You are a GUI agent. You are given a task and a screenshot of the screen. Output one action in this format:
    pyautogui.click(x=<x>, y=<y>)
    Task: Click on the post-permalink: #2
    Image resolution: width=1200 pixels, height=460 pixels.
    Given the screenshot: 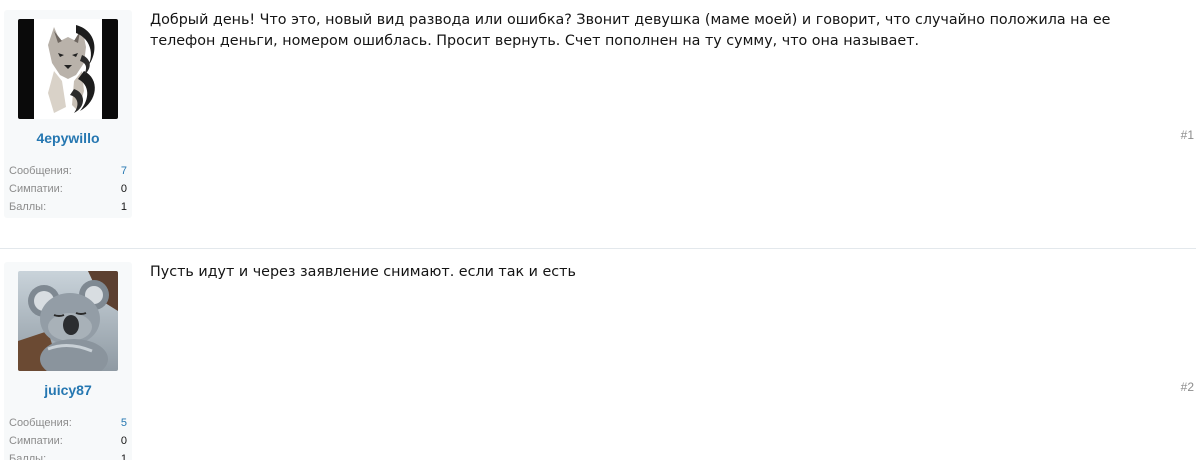 What is the action you would take?
    pyautogui.click(x=1187, y=387)
    